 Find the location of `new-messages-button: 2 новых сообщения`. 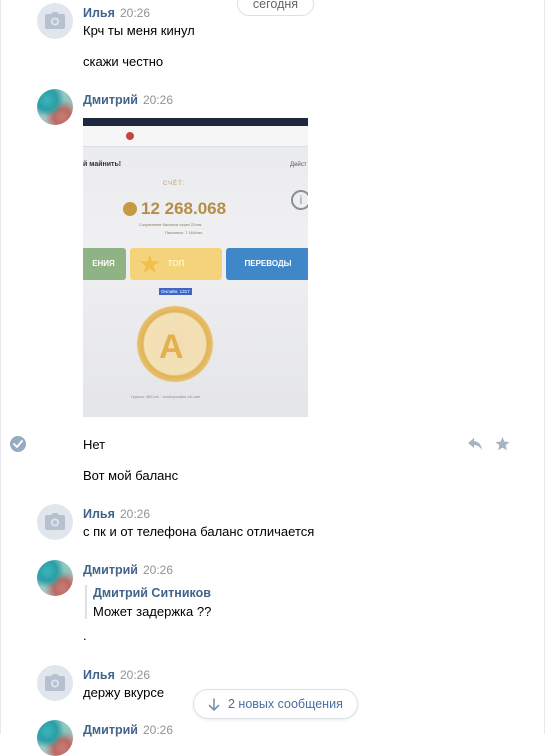

new-messages-button: 2 новых сообщения is located at coordinates (275, 704).